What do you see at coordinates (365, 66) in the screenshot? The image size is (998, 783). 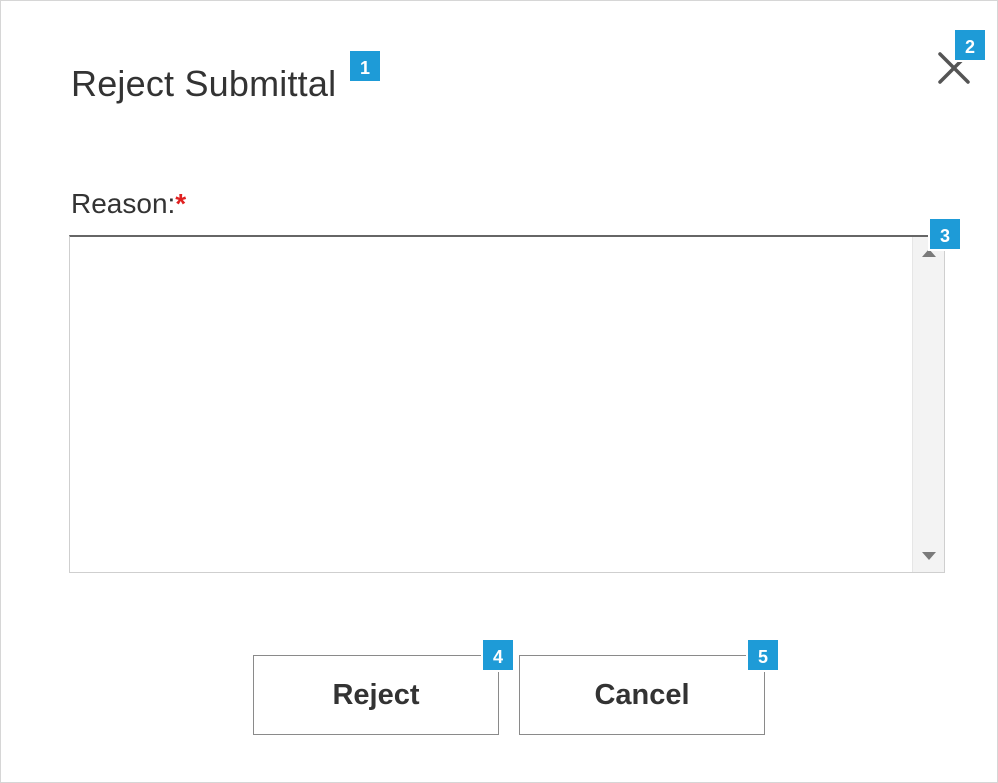 I see `annotation-badge-1: 1` at bounding box center [365, 66].